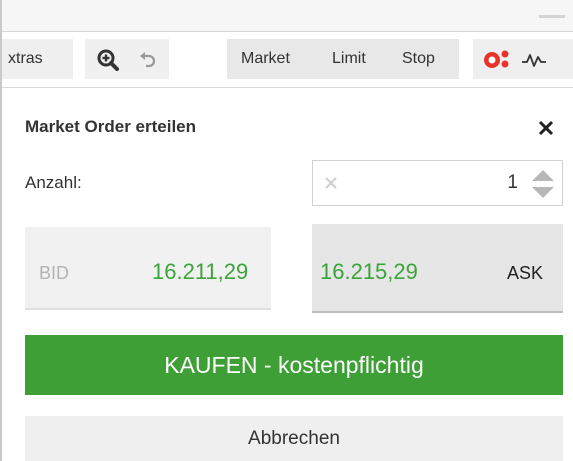  I want to click on cancel-button: Abbrechen, so click(294, 438).